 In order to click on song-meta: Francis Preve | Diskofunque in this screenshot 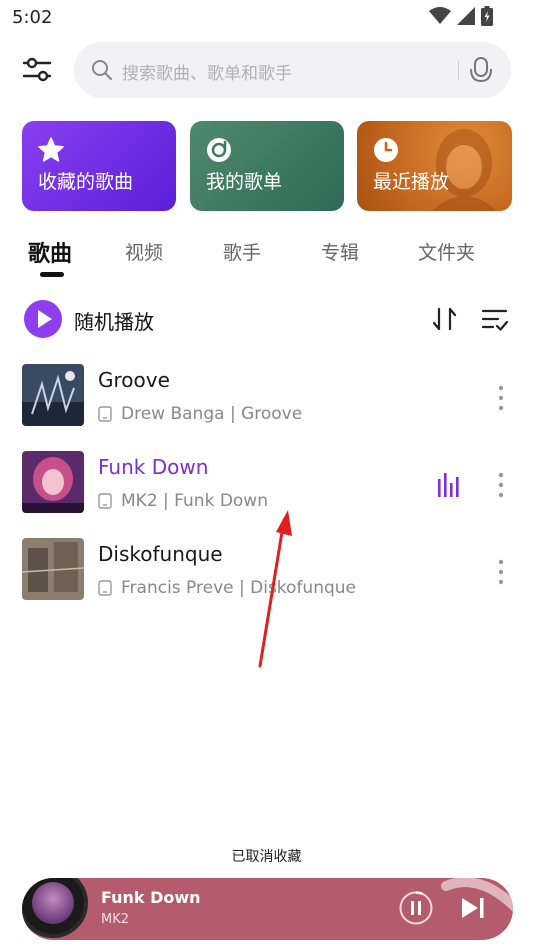, I will do `click(227, 588)`.